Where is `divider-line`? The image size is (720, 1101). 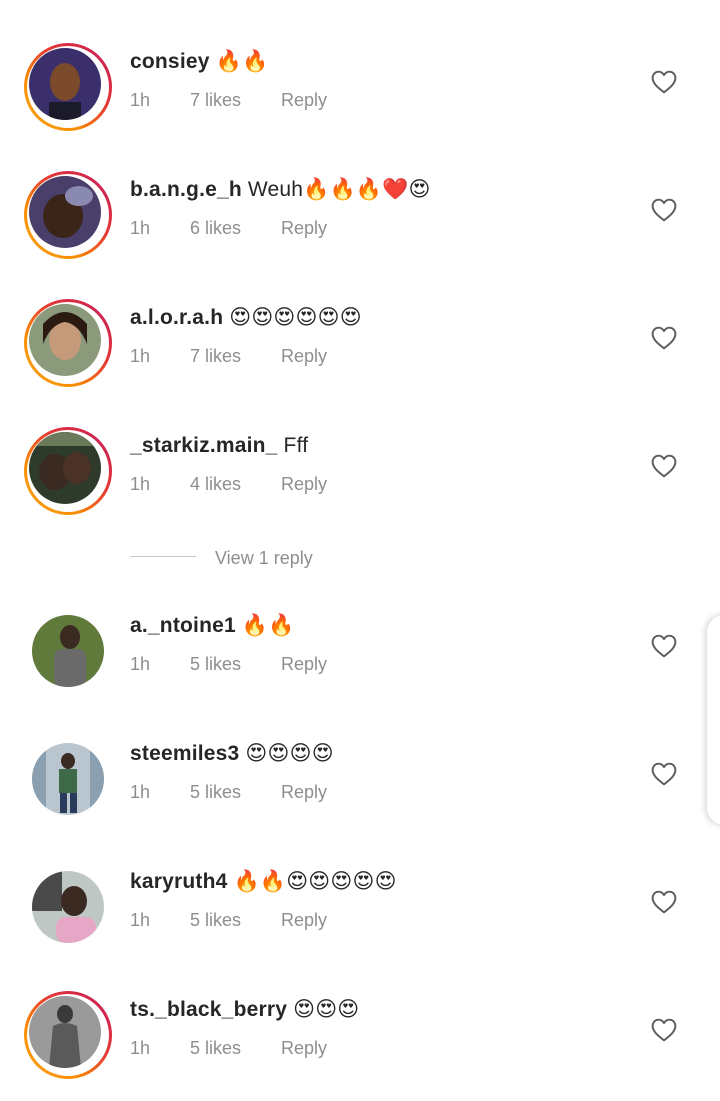
divider-line is located at coordinates (163, 556).